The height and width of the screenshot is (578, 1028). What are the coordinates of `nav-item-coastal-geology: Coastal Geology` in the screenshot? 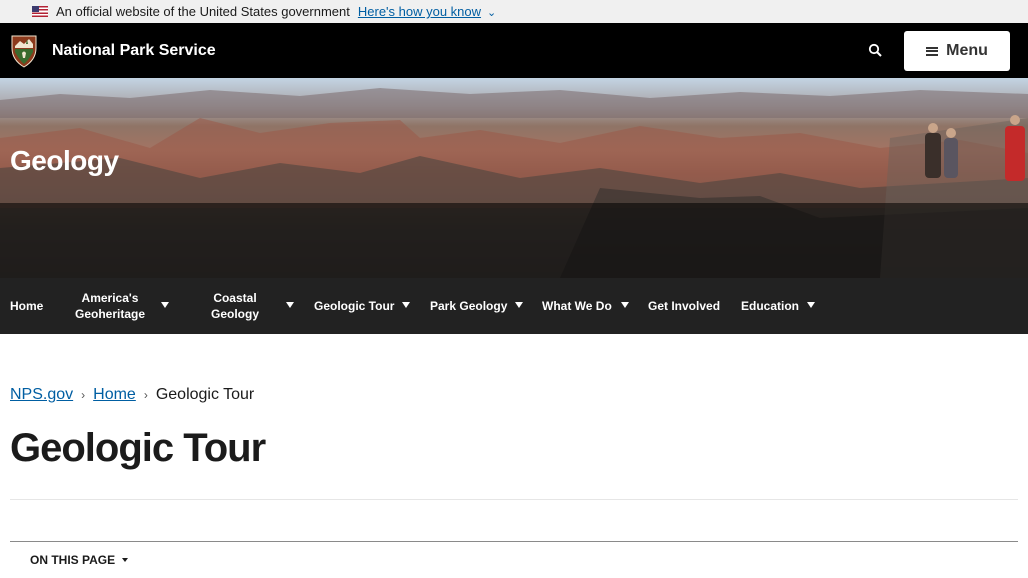 It's located at (235, 306).